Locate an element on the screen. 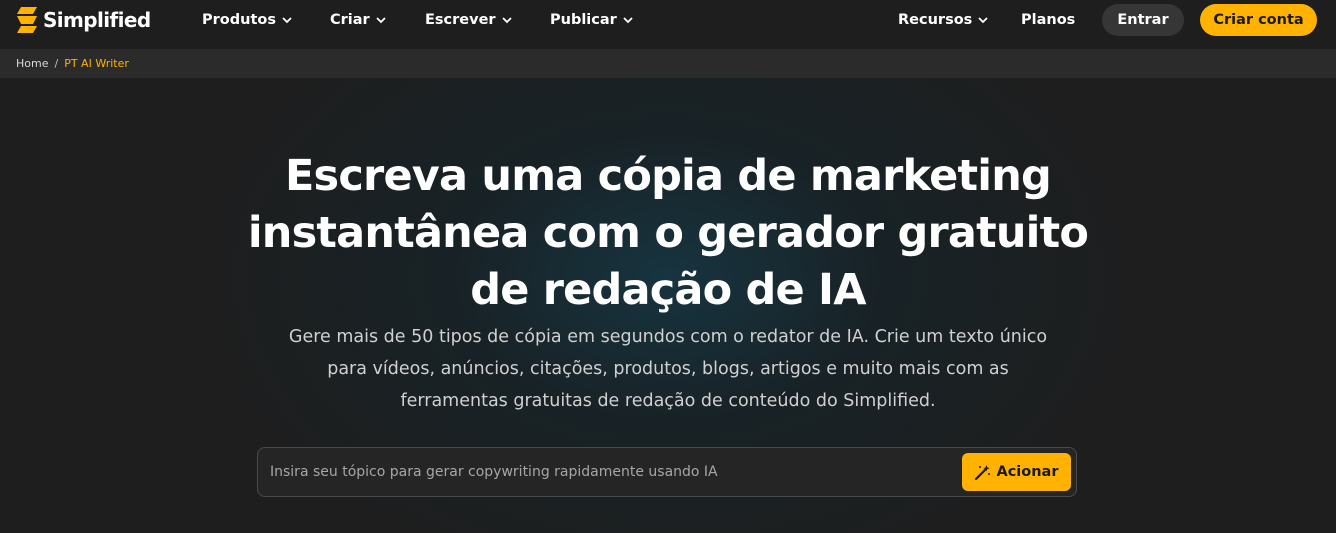  nav-produtos: Produtos is located at coordinates (247, 20).